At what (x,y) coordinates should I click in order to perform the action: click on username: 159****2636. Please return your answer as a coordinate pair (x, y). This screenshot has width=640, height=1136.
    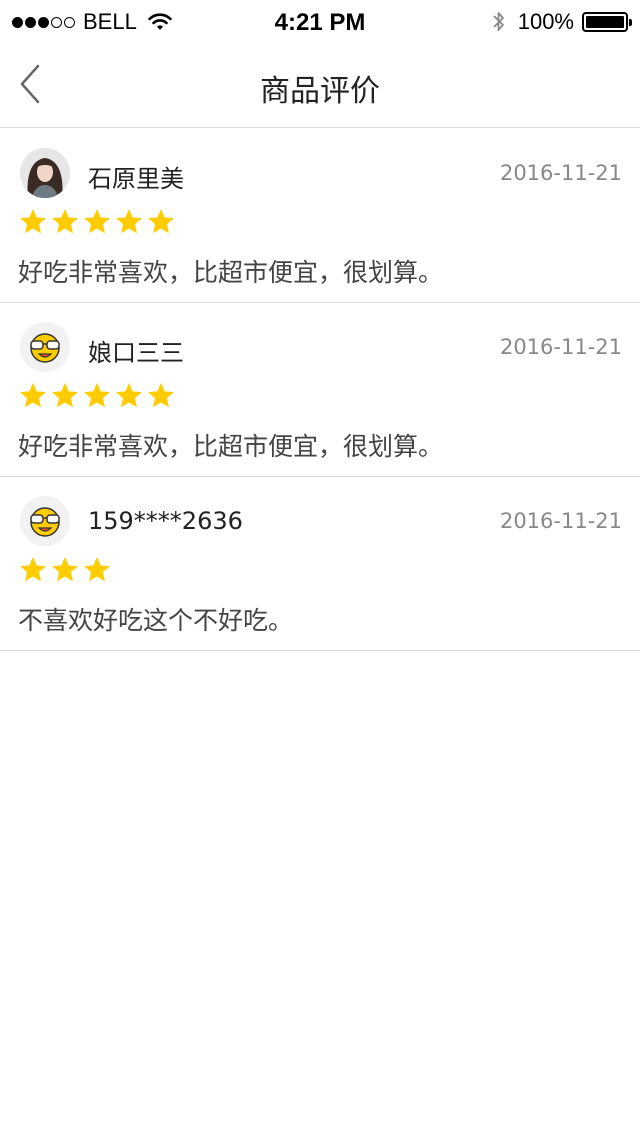
    Looking at the image, I should click on (165, 521).